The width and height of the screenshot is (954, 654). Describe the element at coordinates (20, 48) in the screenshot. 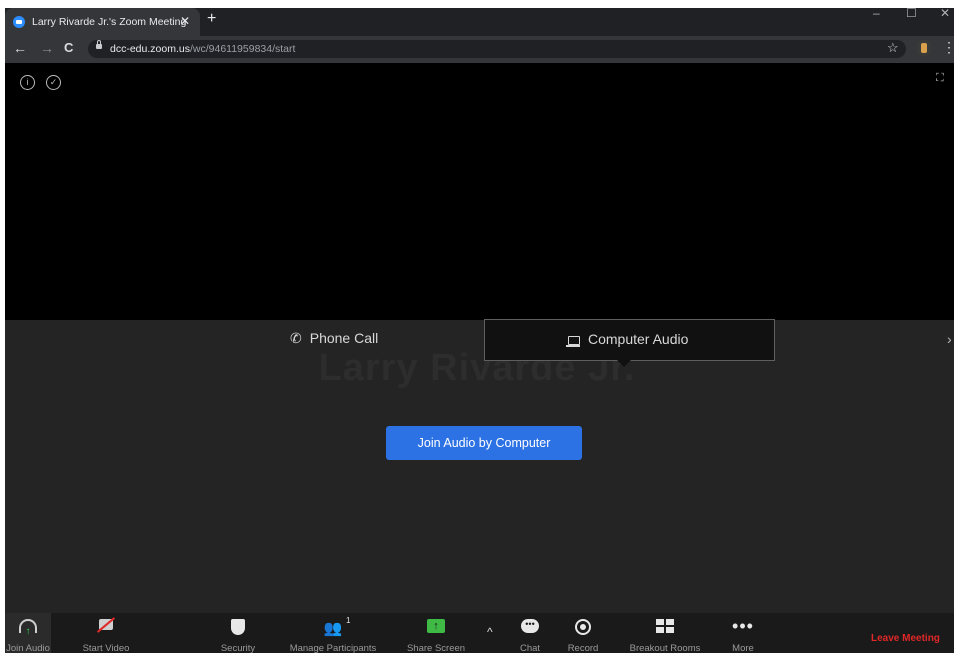

I see `back-icon: ←` at that location.